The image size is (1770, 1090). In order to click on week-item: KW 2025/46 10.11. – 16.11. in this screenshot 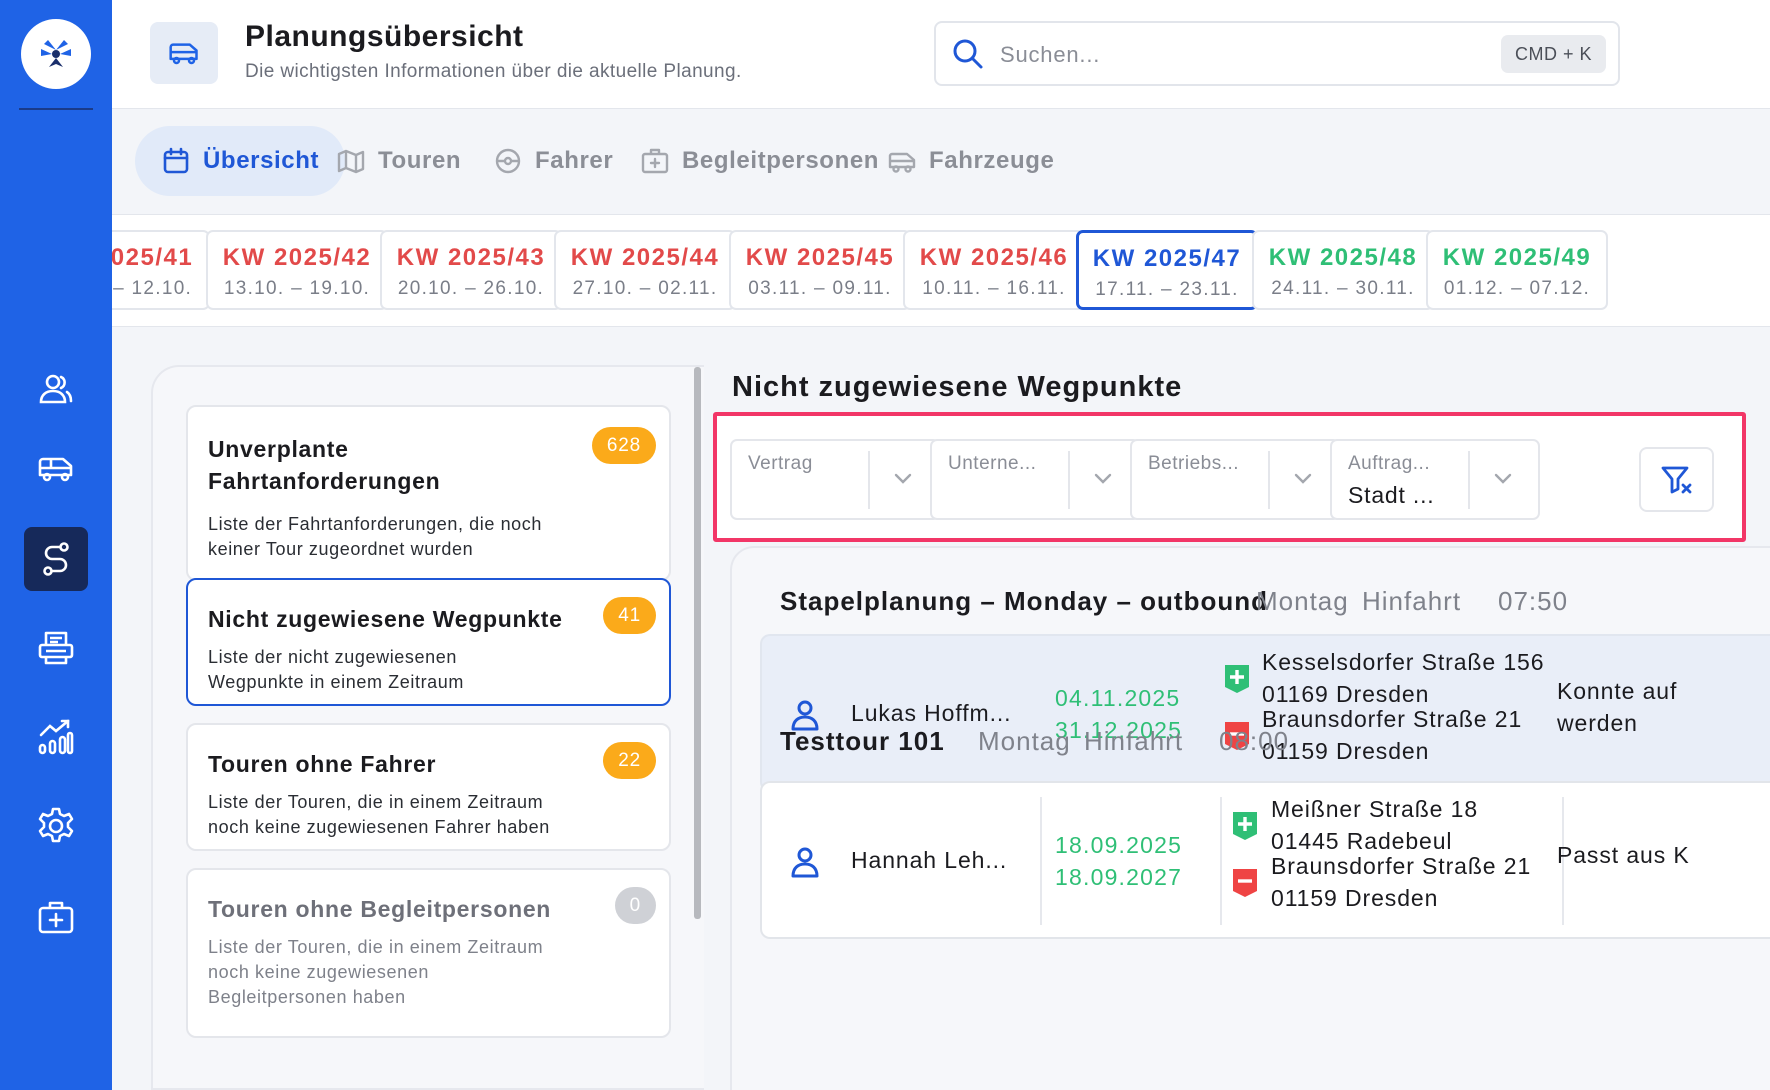, I will do `click(994, 270)`.